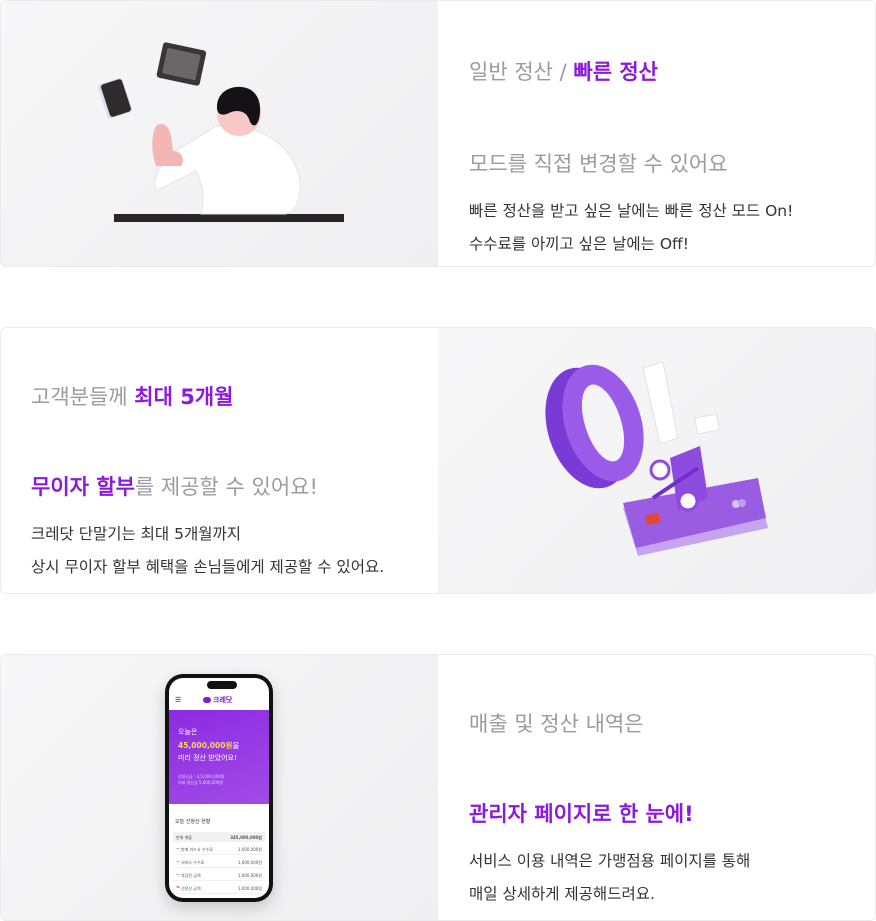 Image resolution: width=876 pixels, height=921 pixels. I want to click on brand-mark-icon, so click(207, 700).